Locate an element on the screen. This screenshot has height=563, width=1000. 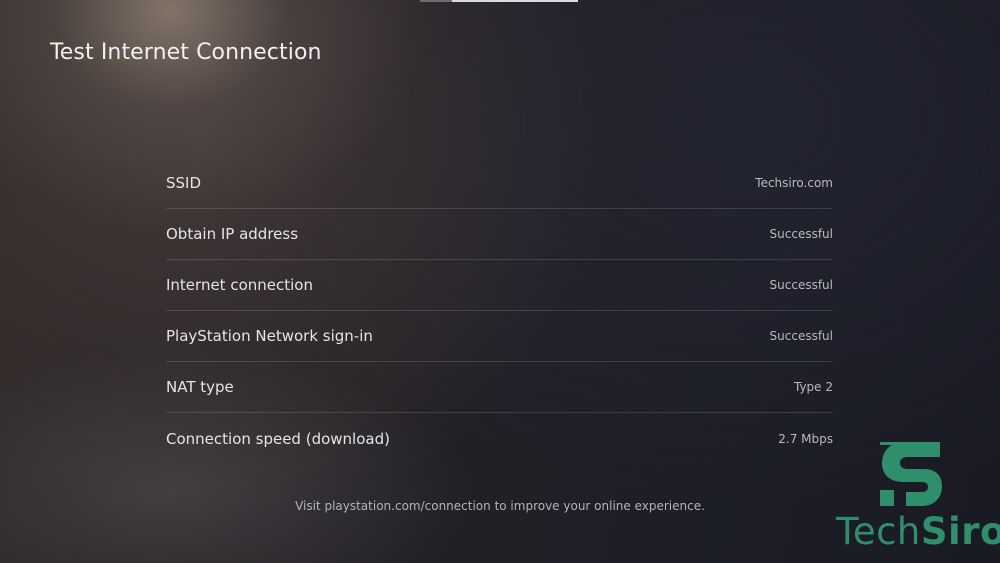
techsiro-logo-icon is located at coordinates (911, 474).